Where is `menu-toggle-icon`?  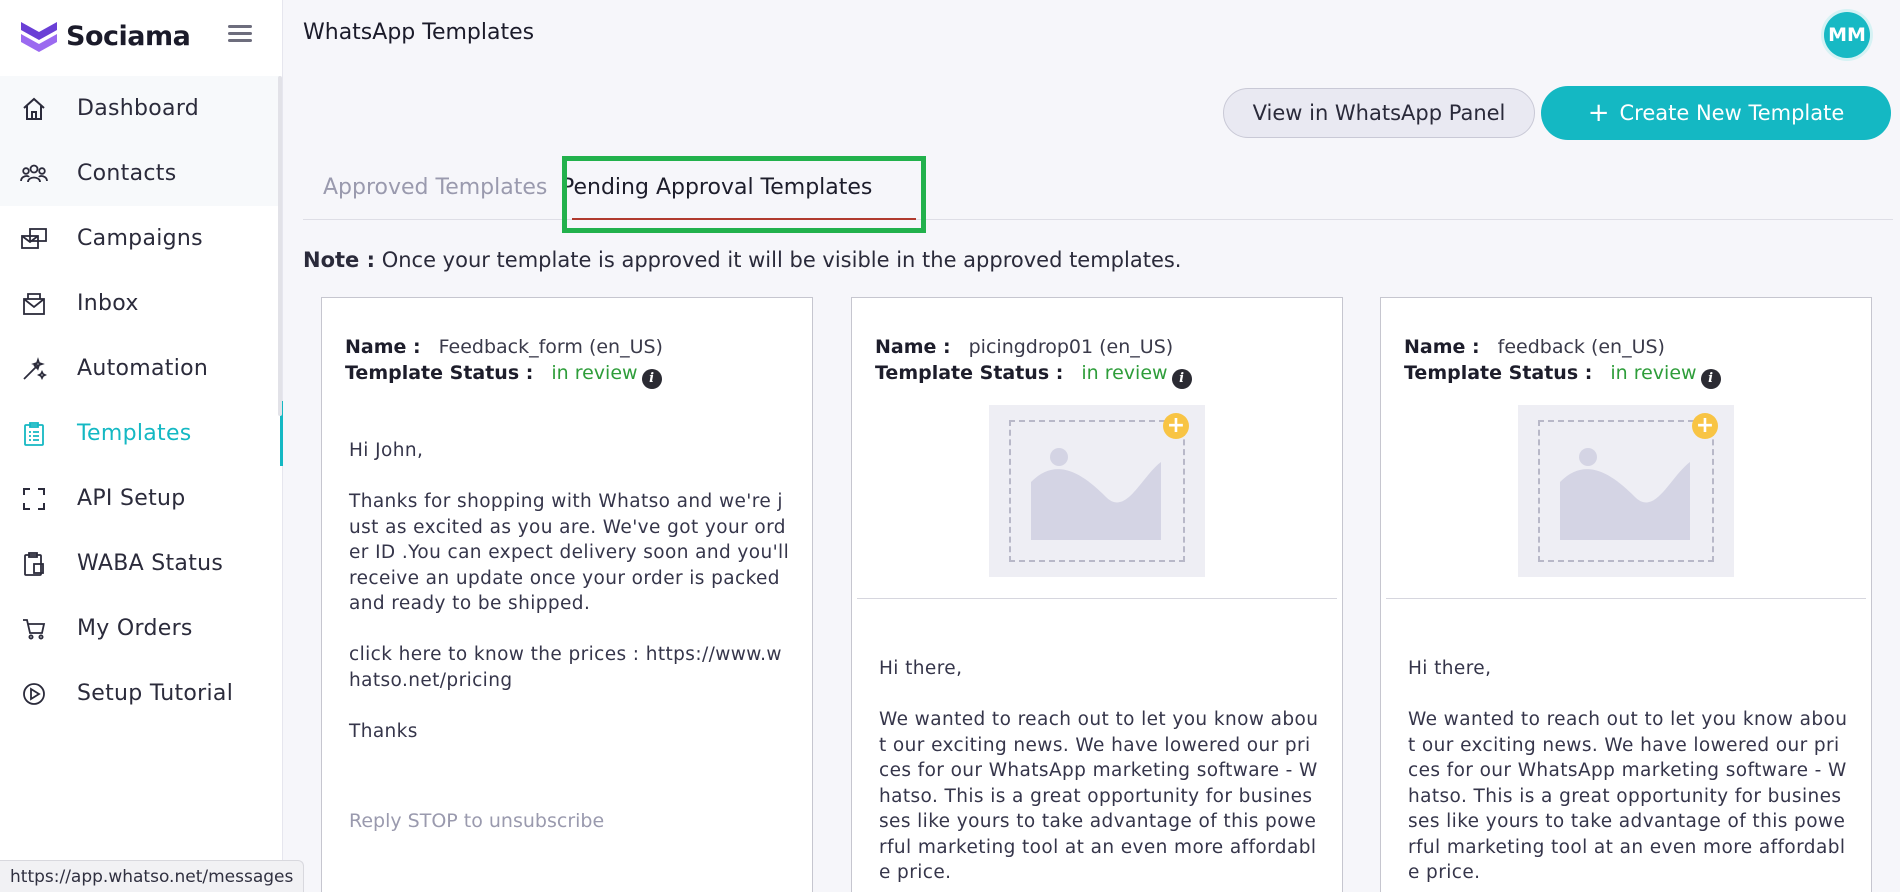 menu-toggle-icon is located at coordinates (240, 34).